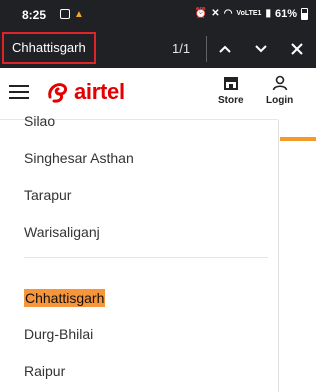  Describe the element at coordinates (62, 232) in the screenshot. I see `list-item: Warisaliganj` at that location.